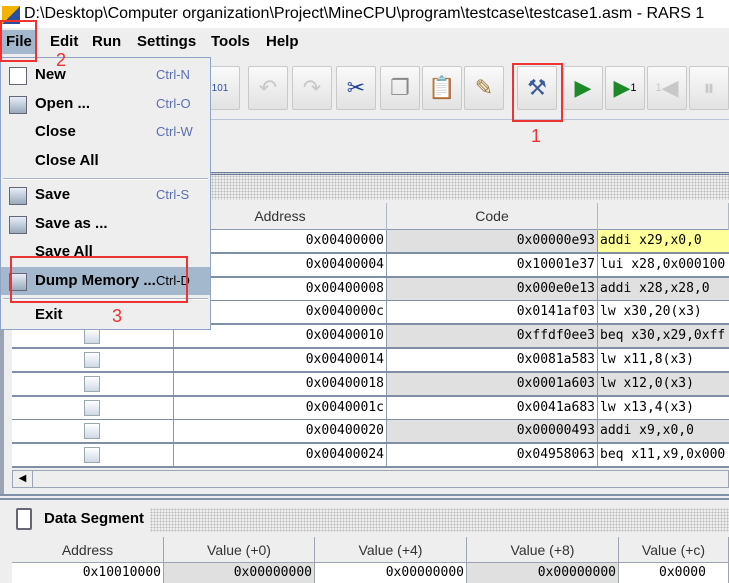  What do you see at coordinates (370, 361) in the screenshot?
I see `table-row: 0x00400014 0x0081a583 lw x11,8(x3)` at bounding box center [370, 361].